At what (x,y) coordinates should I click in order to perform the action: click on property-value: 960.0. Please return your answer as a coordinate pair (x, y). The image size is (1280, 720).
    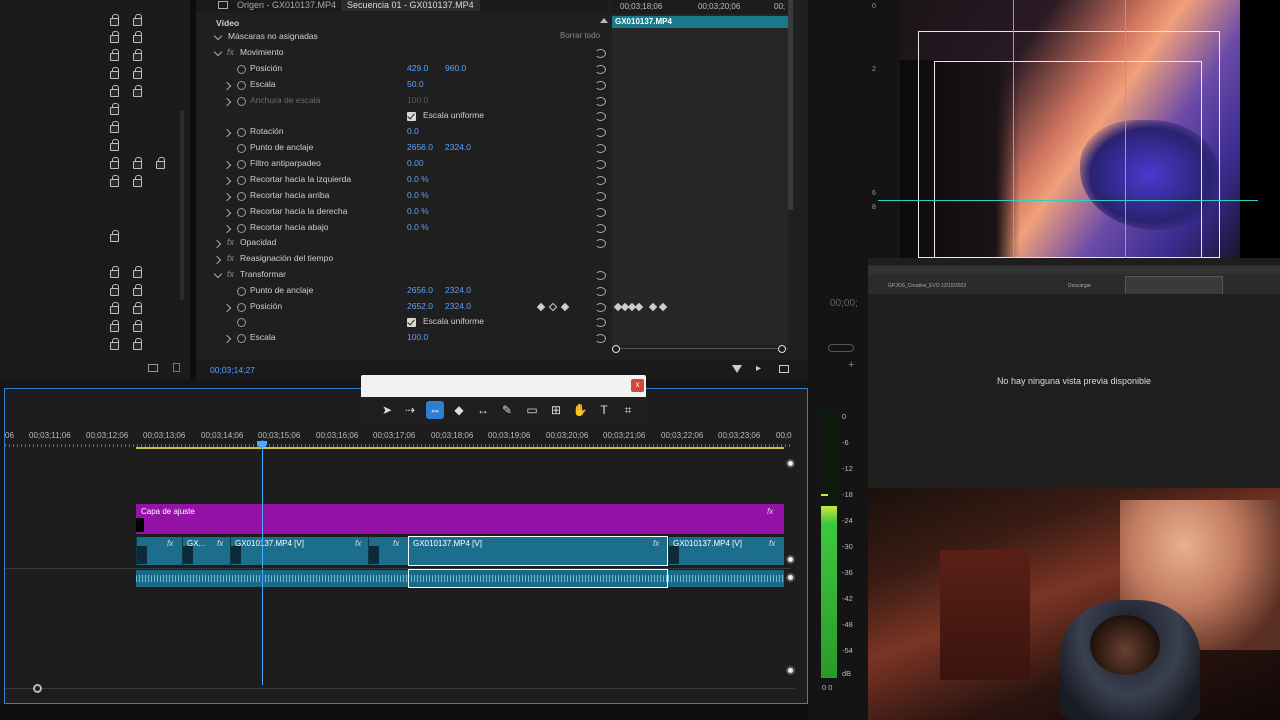
    Looking at the image, I should click on (455, 68).